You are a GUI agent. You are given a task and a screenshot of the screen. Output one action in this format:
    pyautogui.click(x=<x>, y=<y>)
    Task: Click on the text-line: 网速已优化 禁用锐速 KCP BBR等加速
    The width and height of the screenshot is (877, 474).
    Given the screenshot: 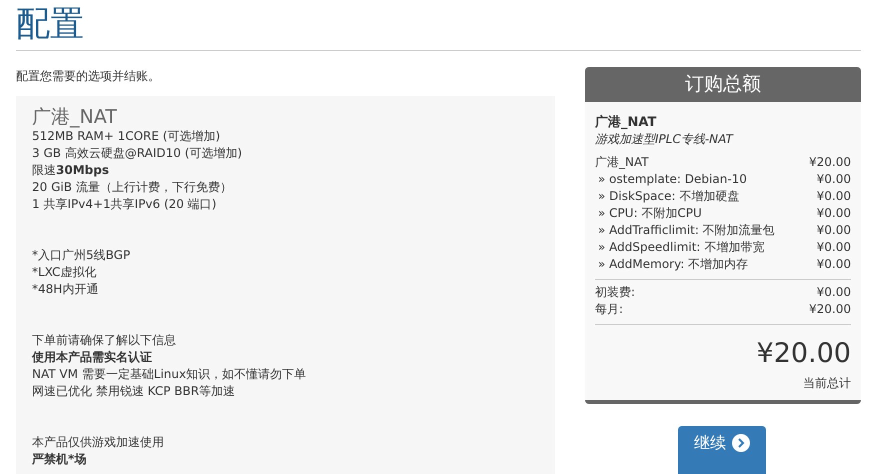 What is the action you would take?
    pyautogui.click(x=134, y=391)
    